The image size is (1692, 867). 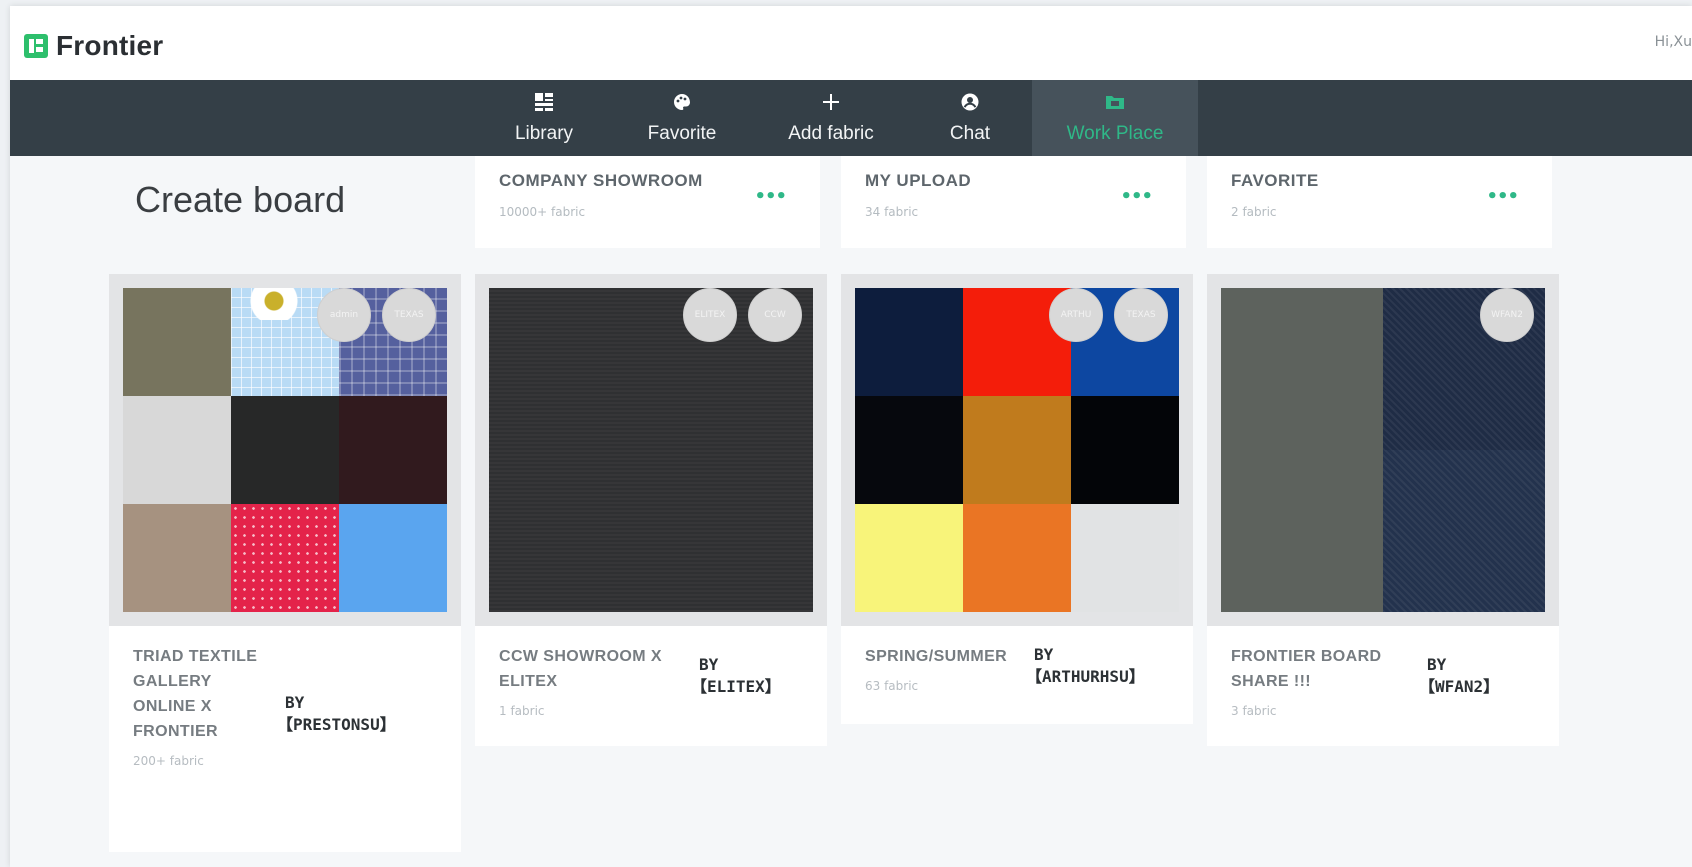 I want to click on avatar: ELITEX, so click(x=710, y=315).